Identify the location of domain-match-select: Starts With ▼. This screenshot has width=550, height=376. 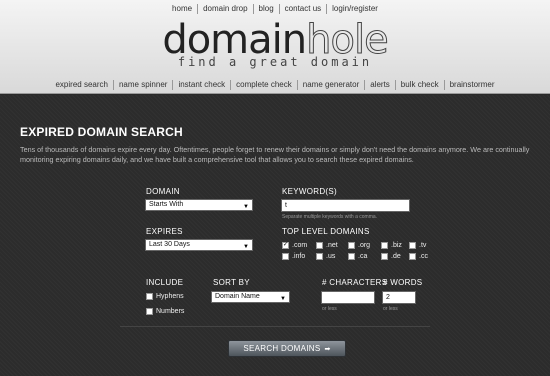
(199, 205).